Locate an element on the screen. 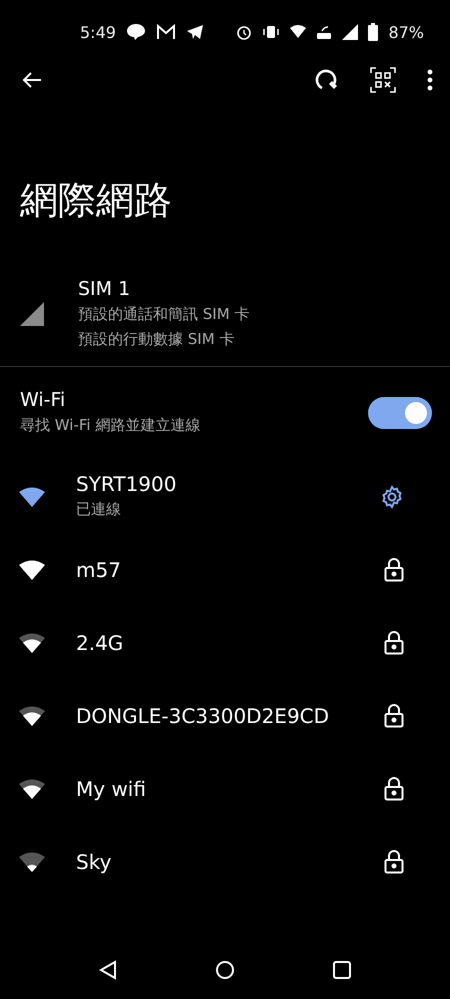 The image size is (450, 999). wifi-label: Wi-Fi is located at coordinates (43, 400).